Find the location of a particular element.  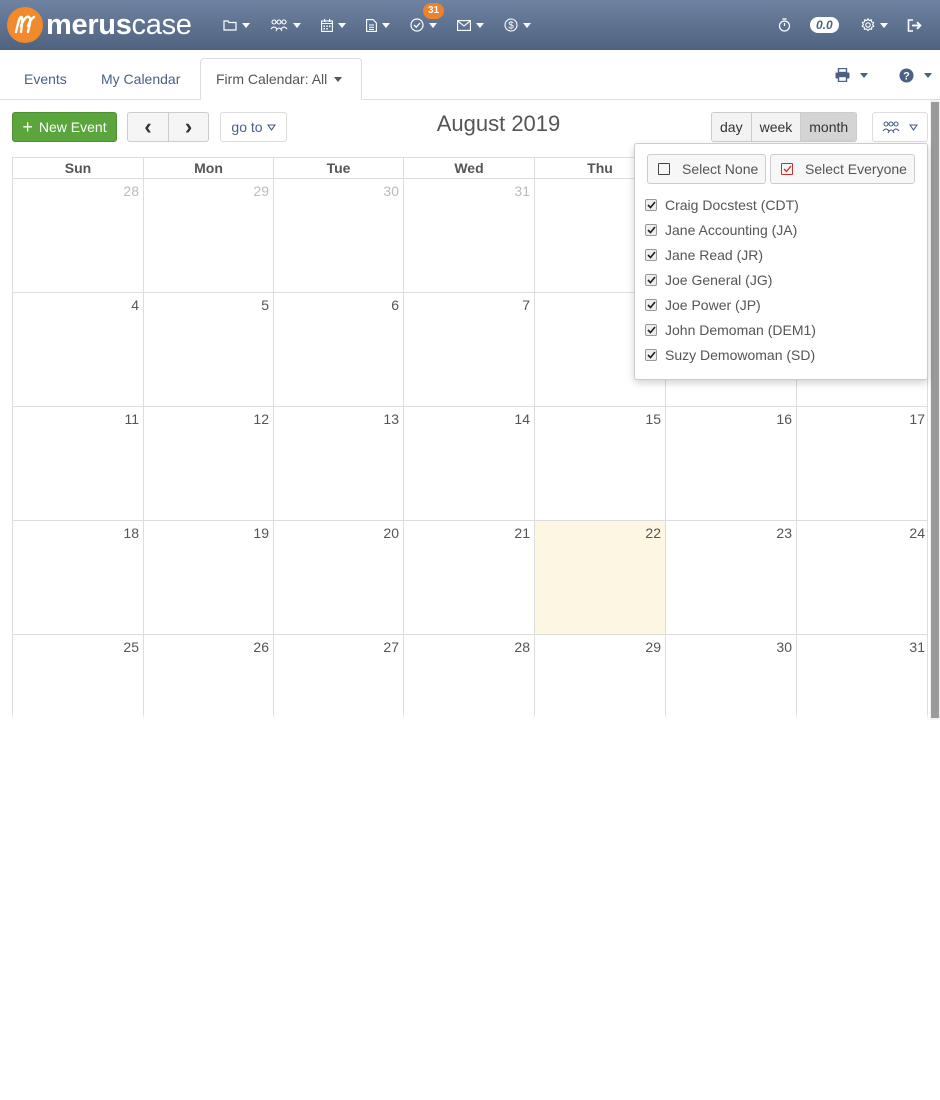

calendar-day-cell: 26 is located at coordinates (209, 676).